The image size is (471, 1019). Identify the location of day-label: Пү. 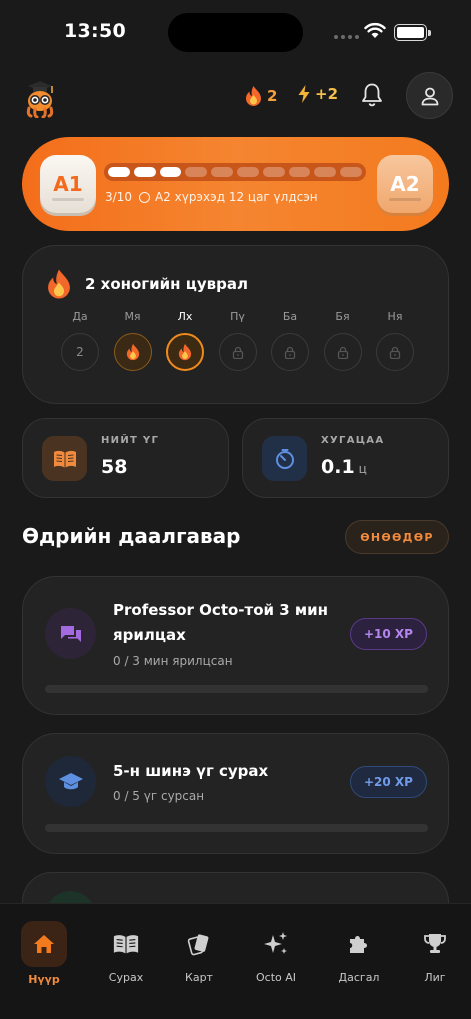
(237, 316).